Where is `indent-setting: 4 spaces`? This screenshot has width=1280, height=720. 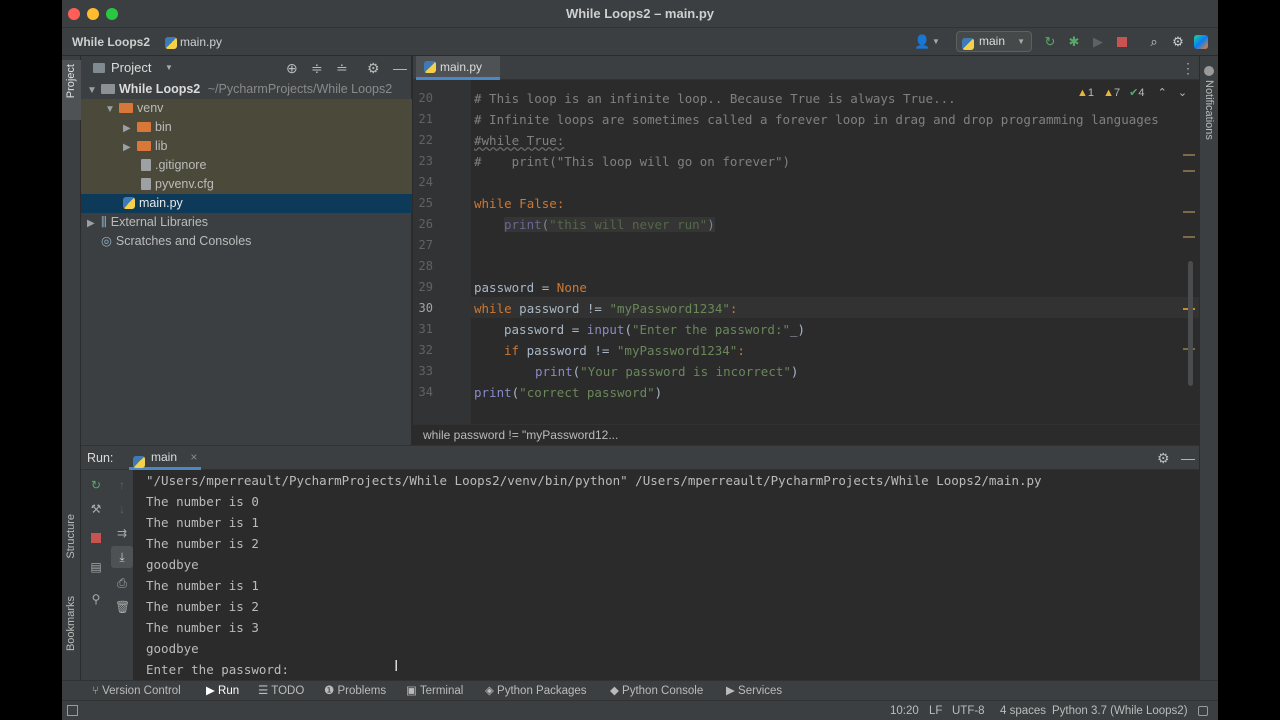 indent-setting: 4 spaces is located at coordinates (1023, 710).